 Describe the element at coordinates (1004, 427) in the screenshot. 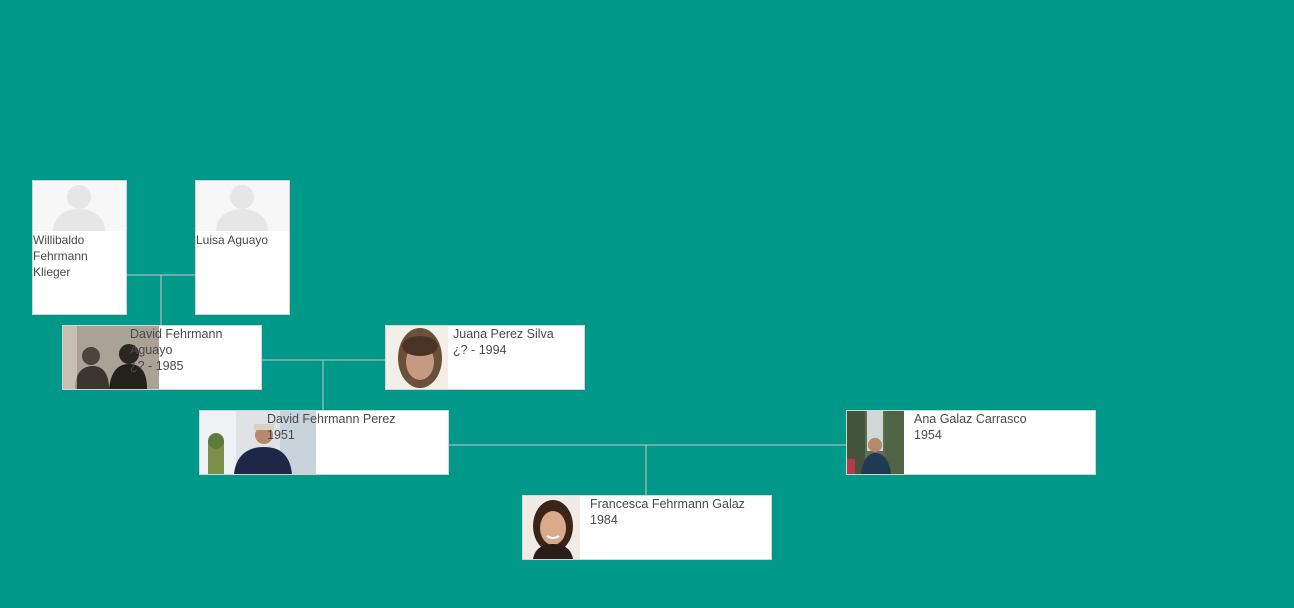

I see `person-info: Ana Galaz Carrasco 1954` at that location.